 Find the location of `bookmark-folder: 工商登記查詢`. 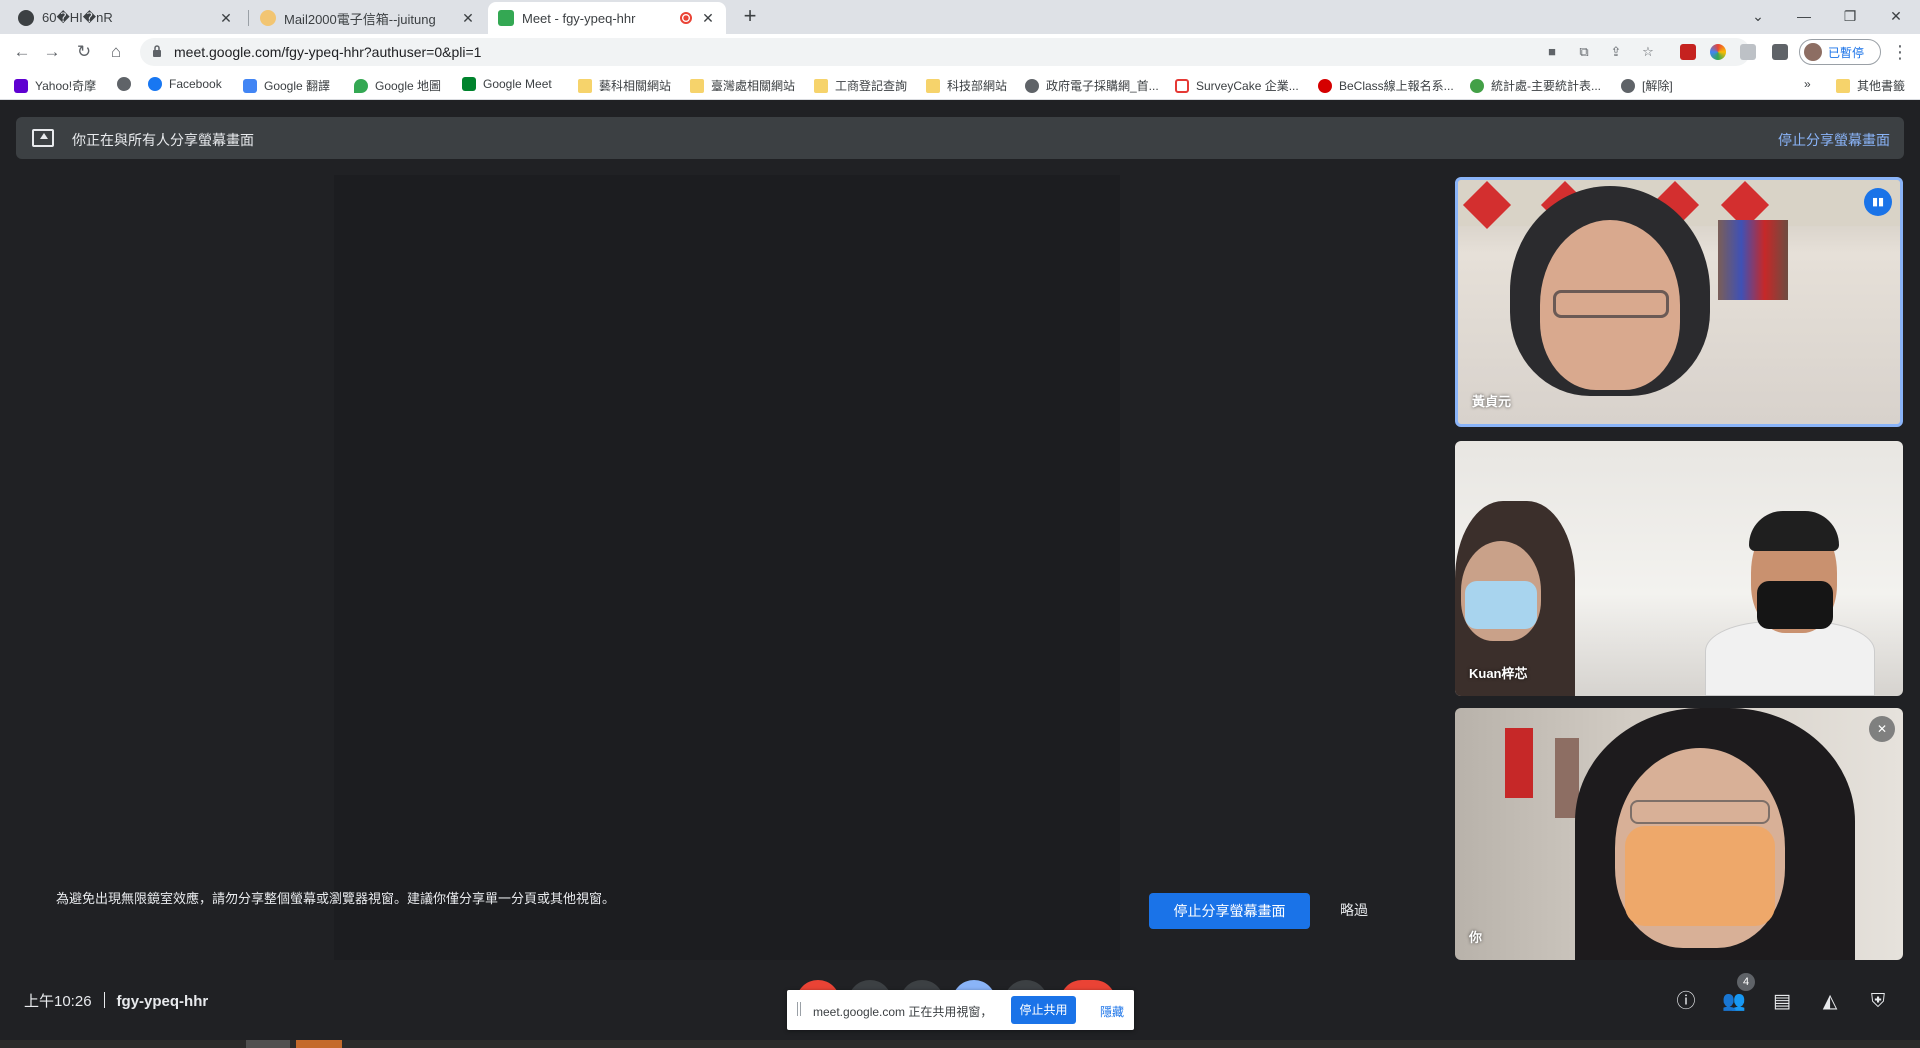

bookmark-folder: 工商登記查詢 is located at coordinates (860, 85).